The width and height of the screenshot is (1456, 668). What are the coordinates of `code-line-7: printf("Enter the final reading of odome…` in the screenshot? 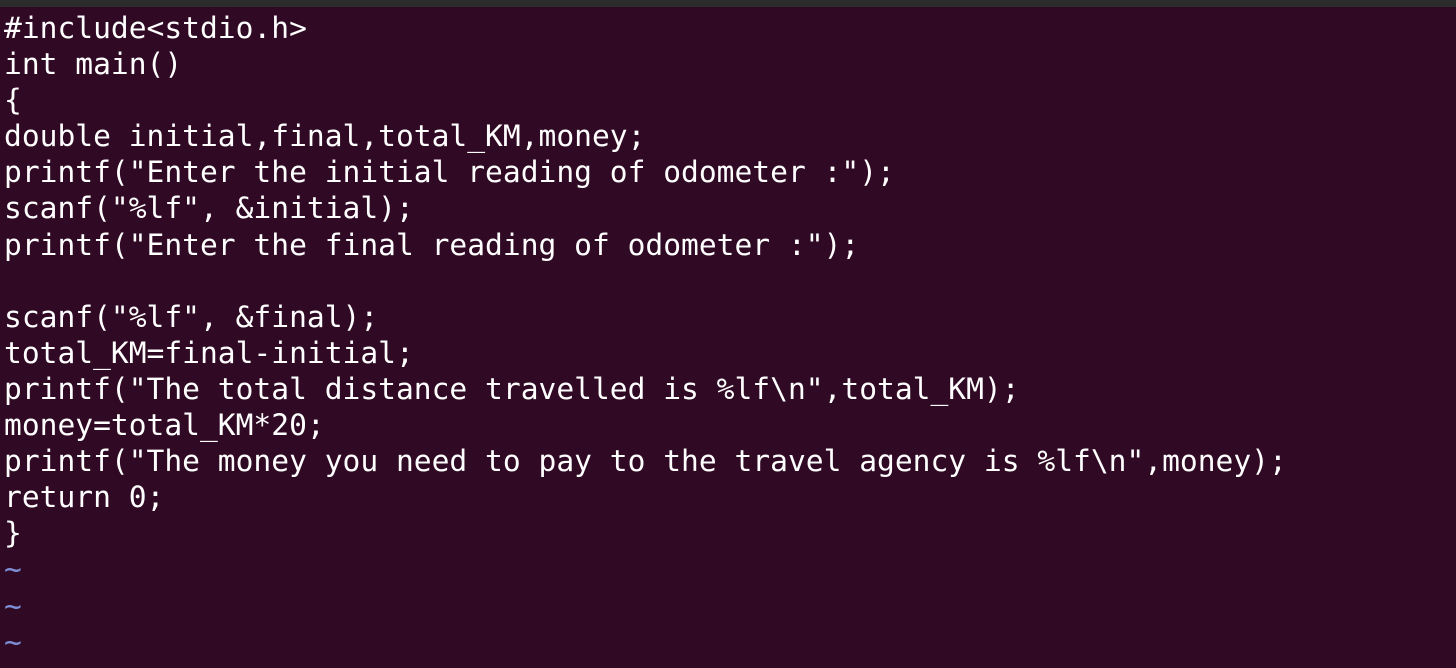 It's located at (728, 245).